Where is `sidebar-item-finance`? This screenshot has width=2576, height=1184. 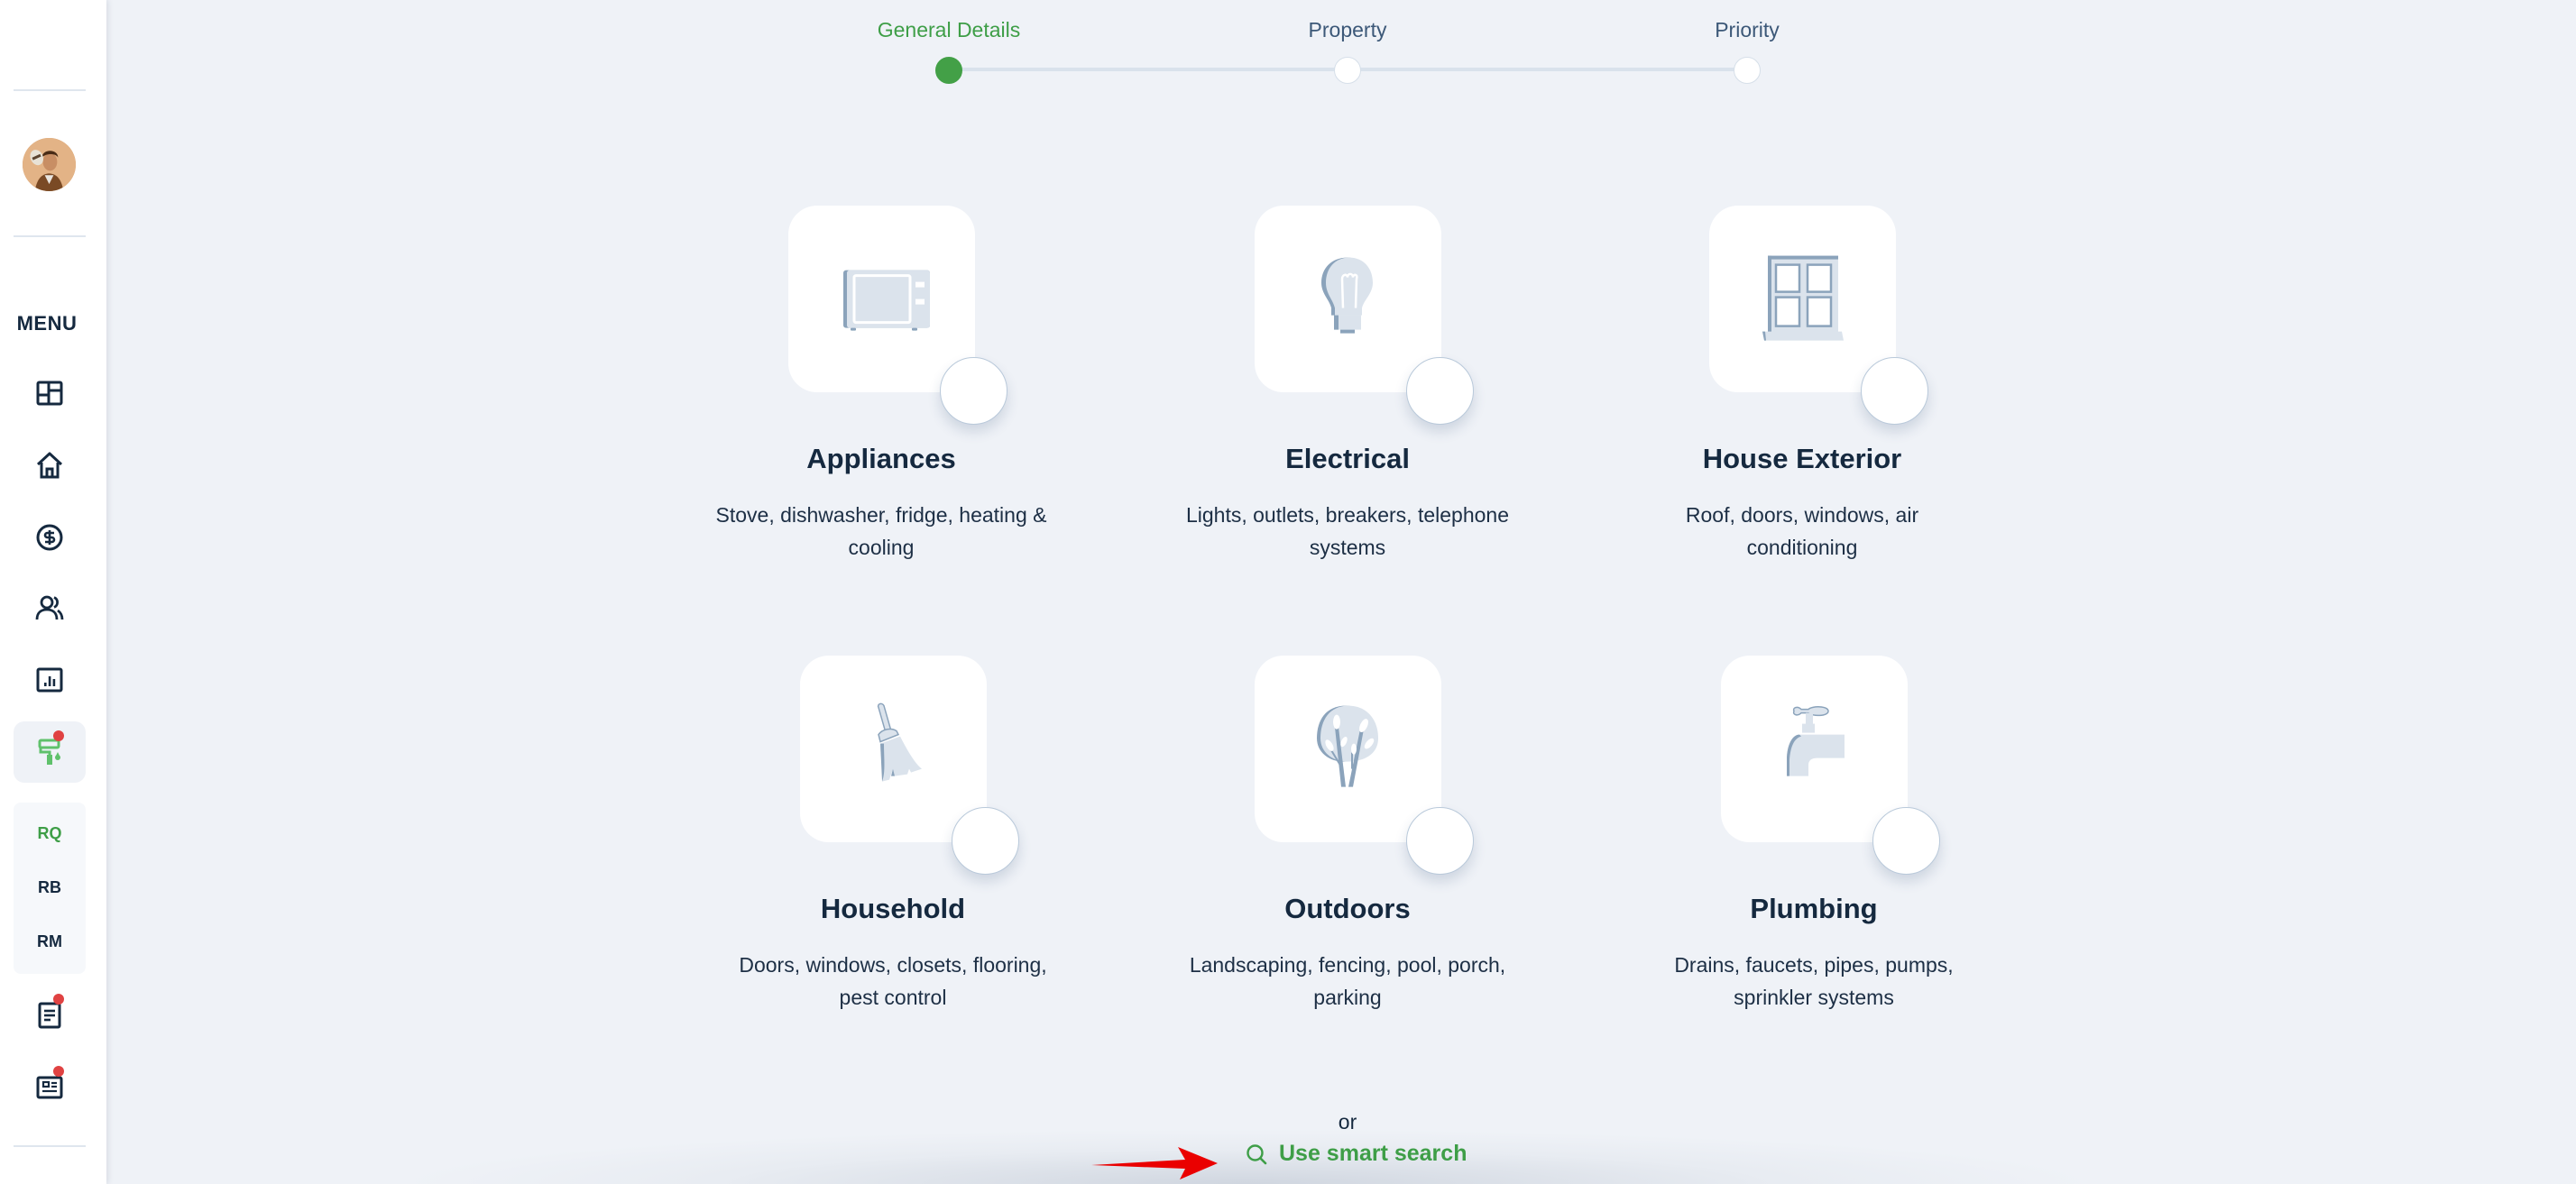 sidebar-item-finance is located at coordinates (50, 537).